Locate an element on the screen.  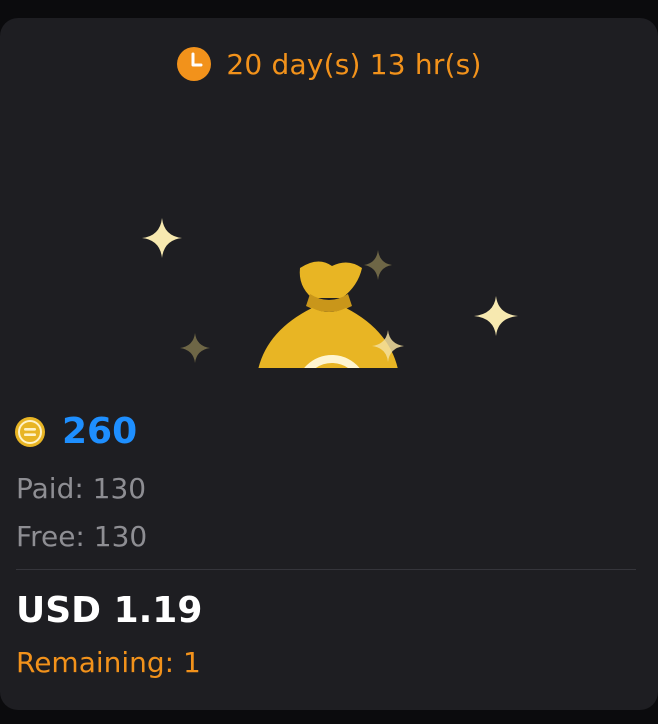
countdown-timer: 20 day(s) 13 hr(s) is located at coordinates (329, 64).